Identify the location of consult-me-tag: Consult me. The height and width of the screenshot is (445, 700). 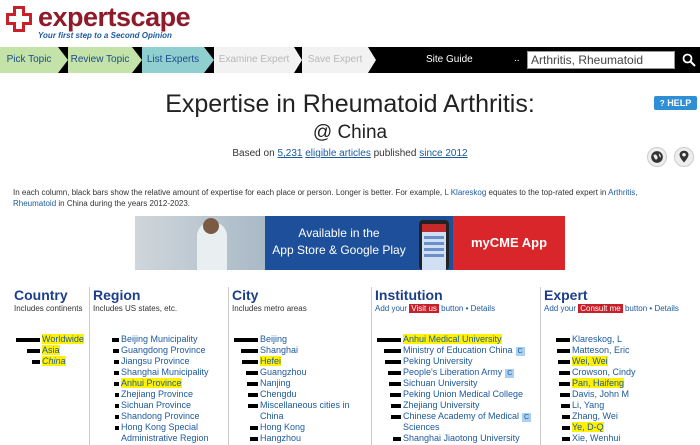
(600, 308).